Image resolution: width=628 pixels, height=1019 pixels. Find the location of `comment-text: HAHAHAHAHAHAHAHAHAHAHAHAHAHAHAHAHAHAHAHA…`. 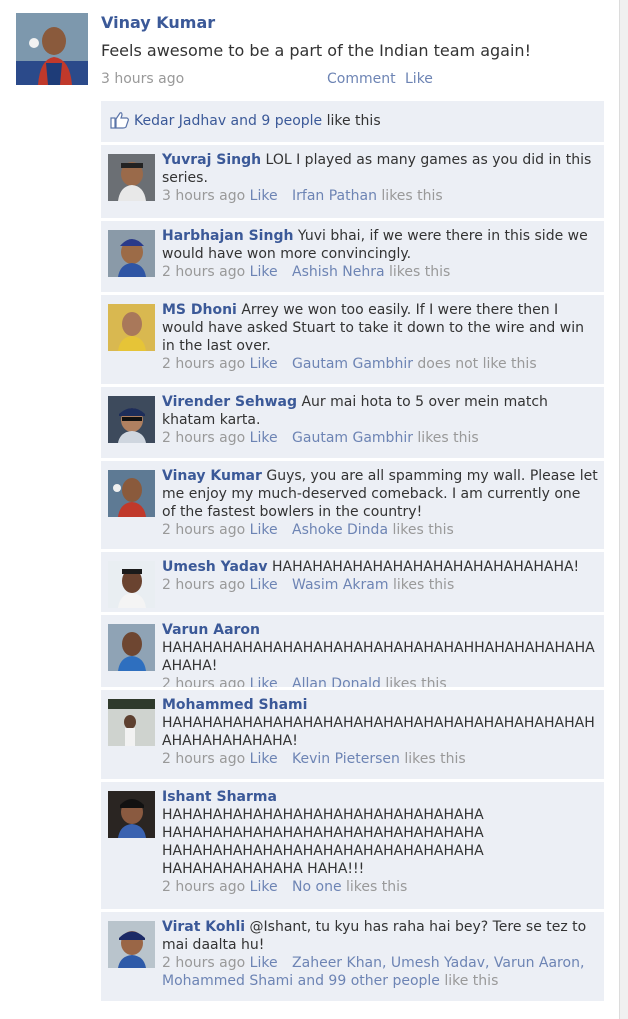

comment-text: HAHAHAHAHAHAHAHAHAHAHAHAHAHAHAHAHAHAHAHA… is located at coordinates (378, 732).